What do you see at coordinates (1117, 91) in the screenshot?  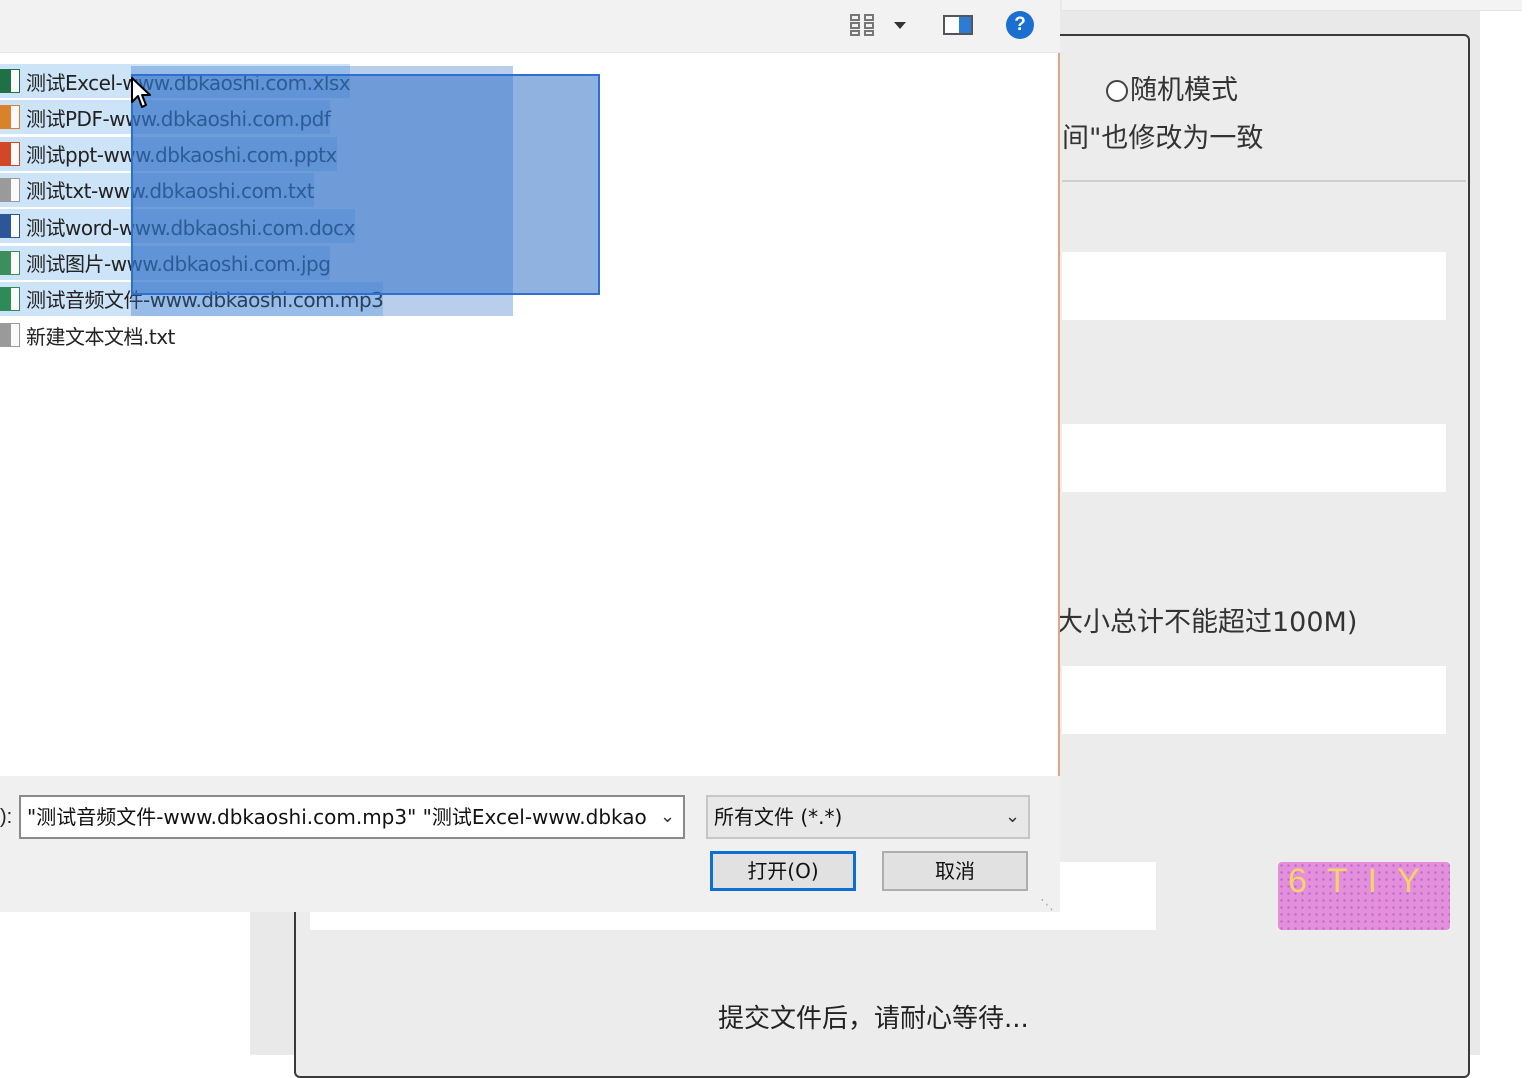 I see `radio-circle-icon` at bounding box center [1117, 91].